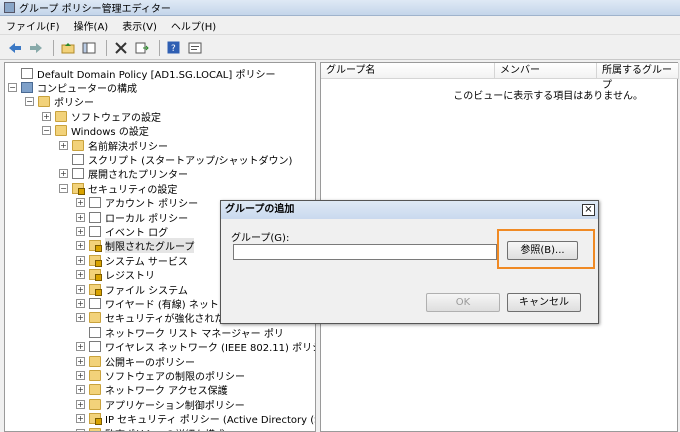 The image size is (680, 432). What do you see at coordinates (120, 47) in the screenshot?
I see `delete-icon` at bounding box center [120, 47].